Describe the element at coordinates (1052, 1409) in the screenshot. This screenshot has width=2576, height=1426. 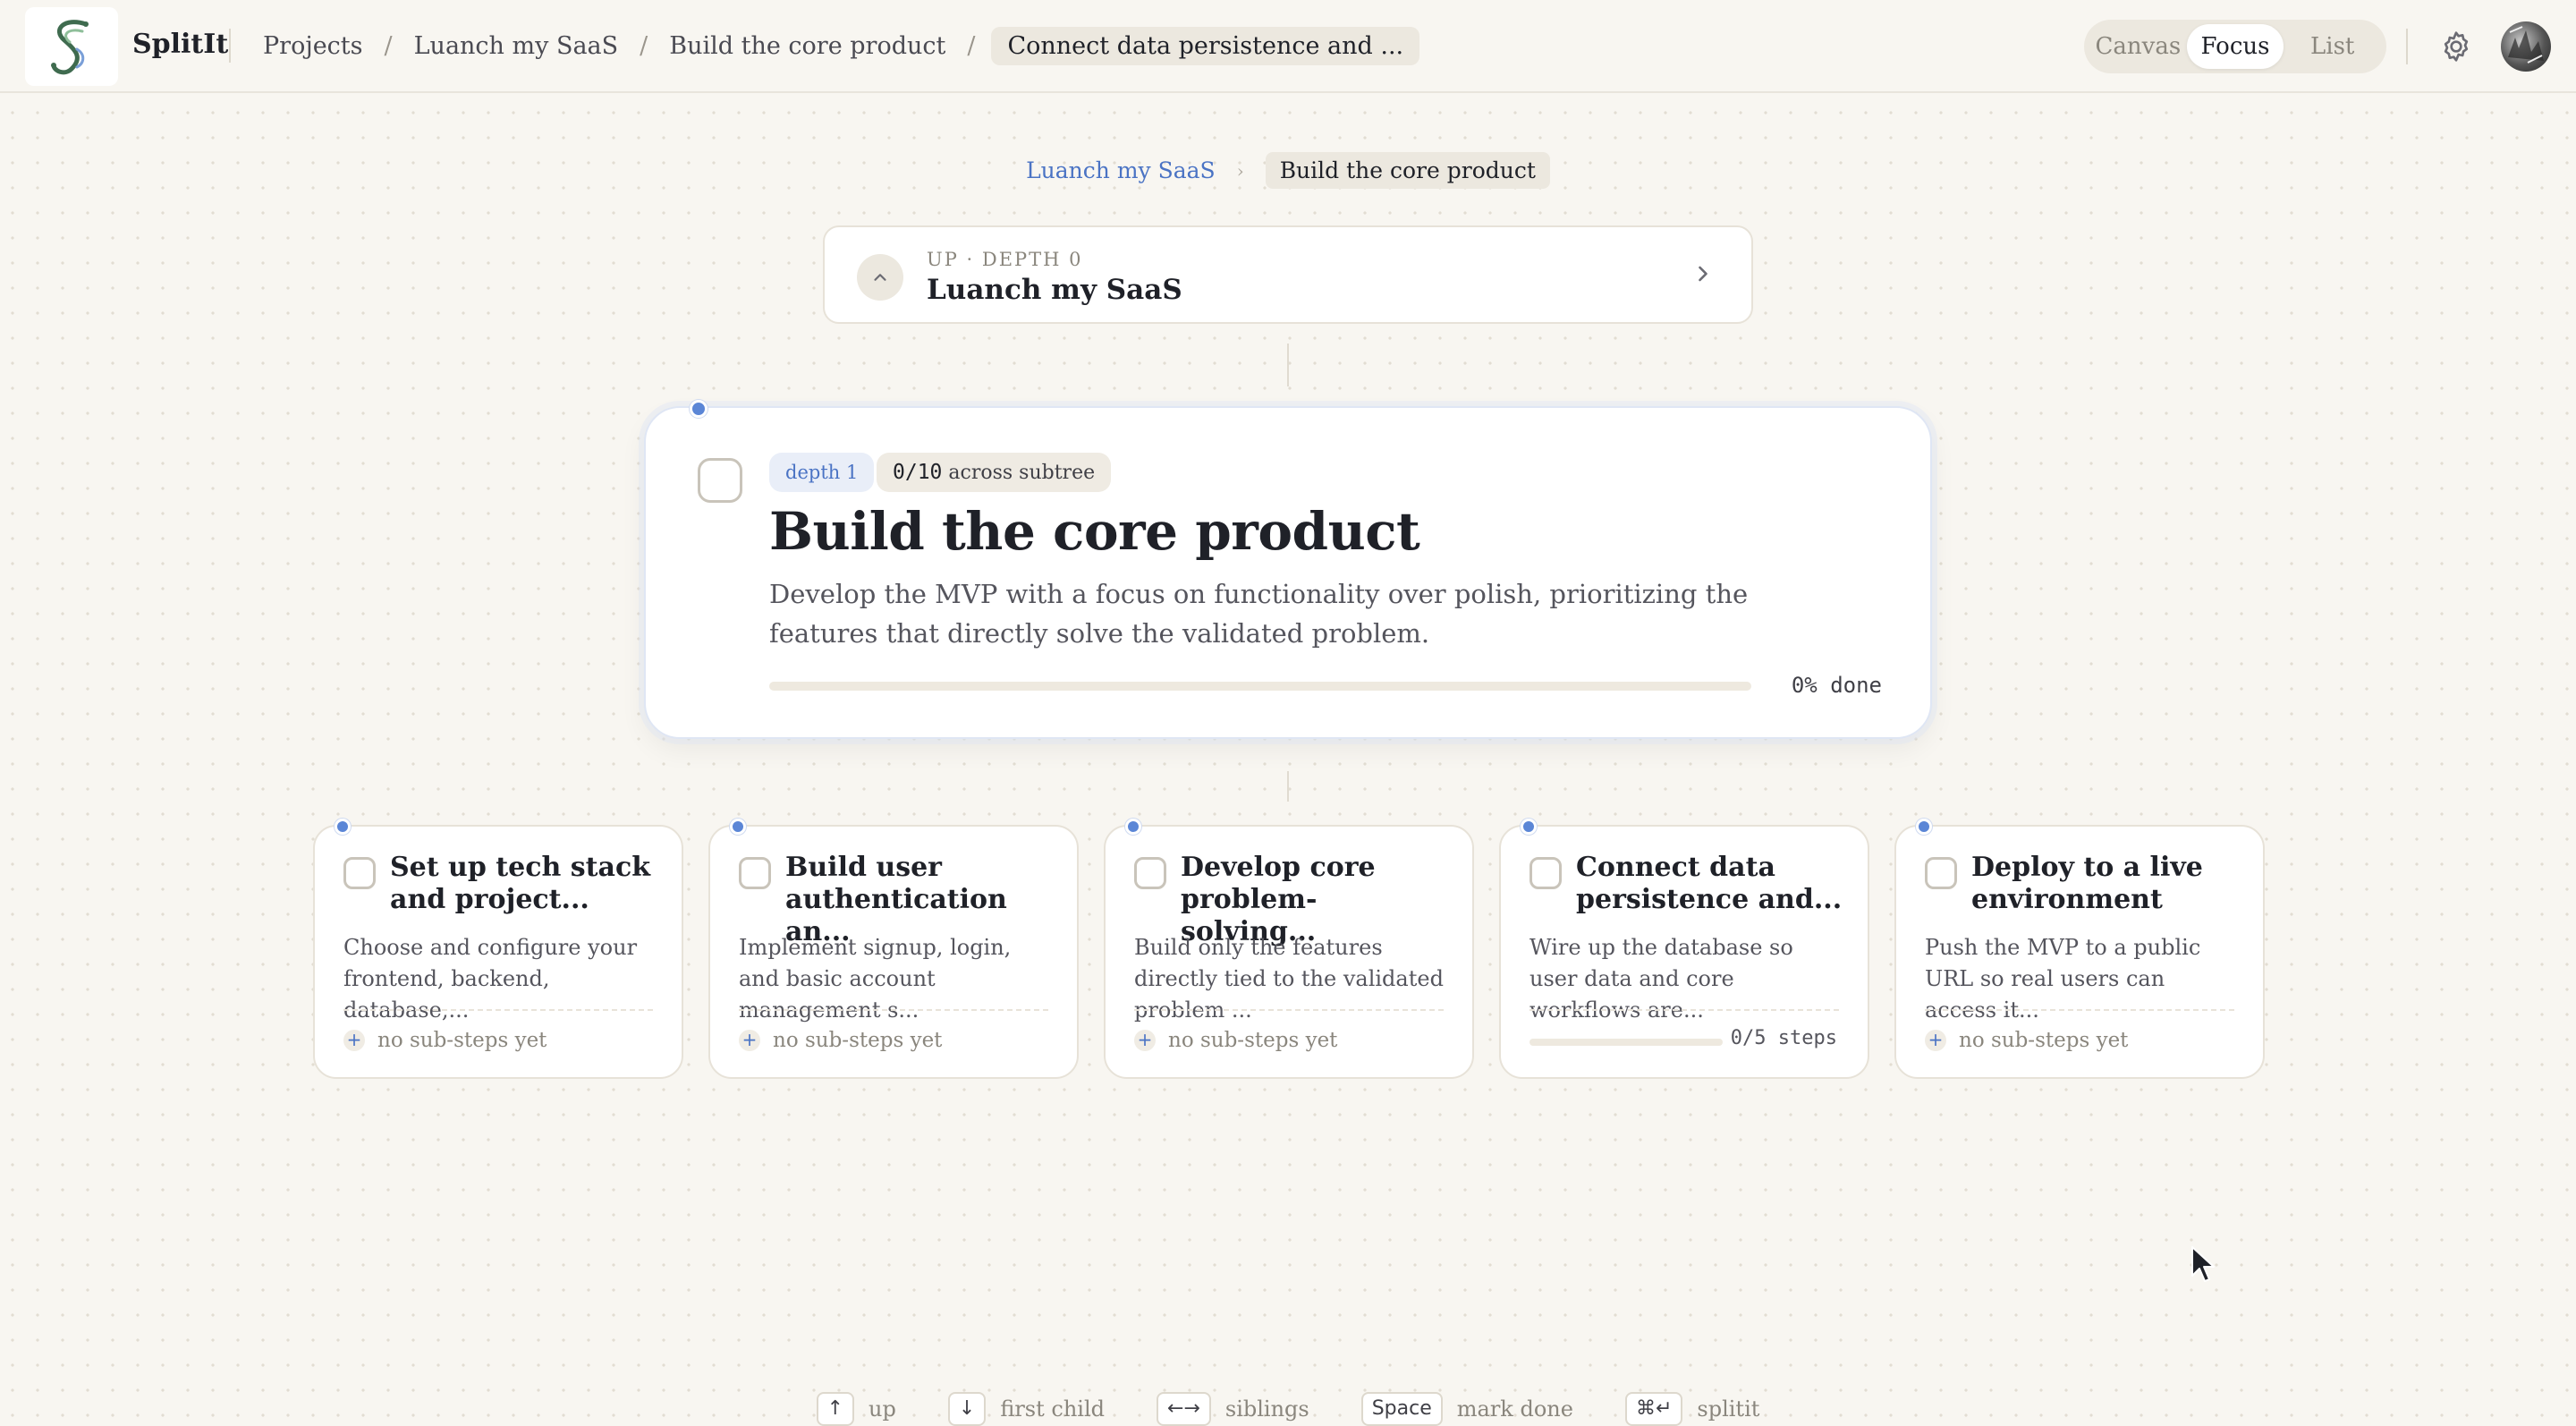
I see `hint-label: first child` at that location.